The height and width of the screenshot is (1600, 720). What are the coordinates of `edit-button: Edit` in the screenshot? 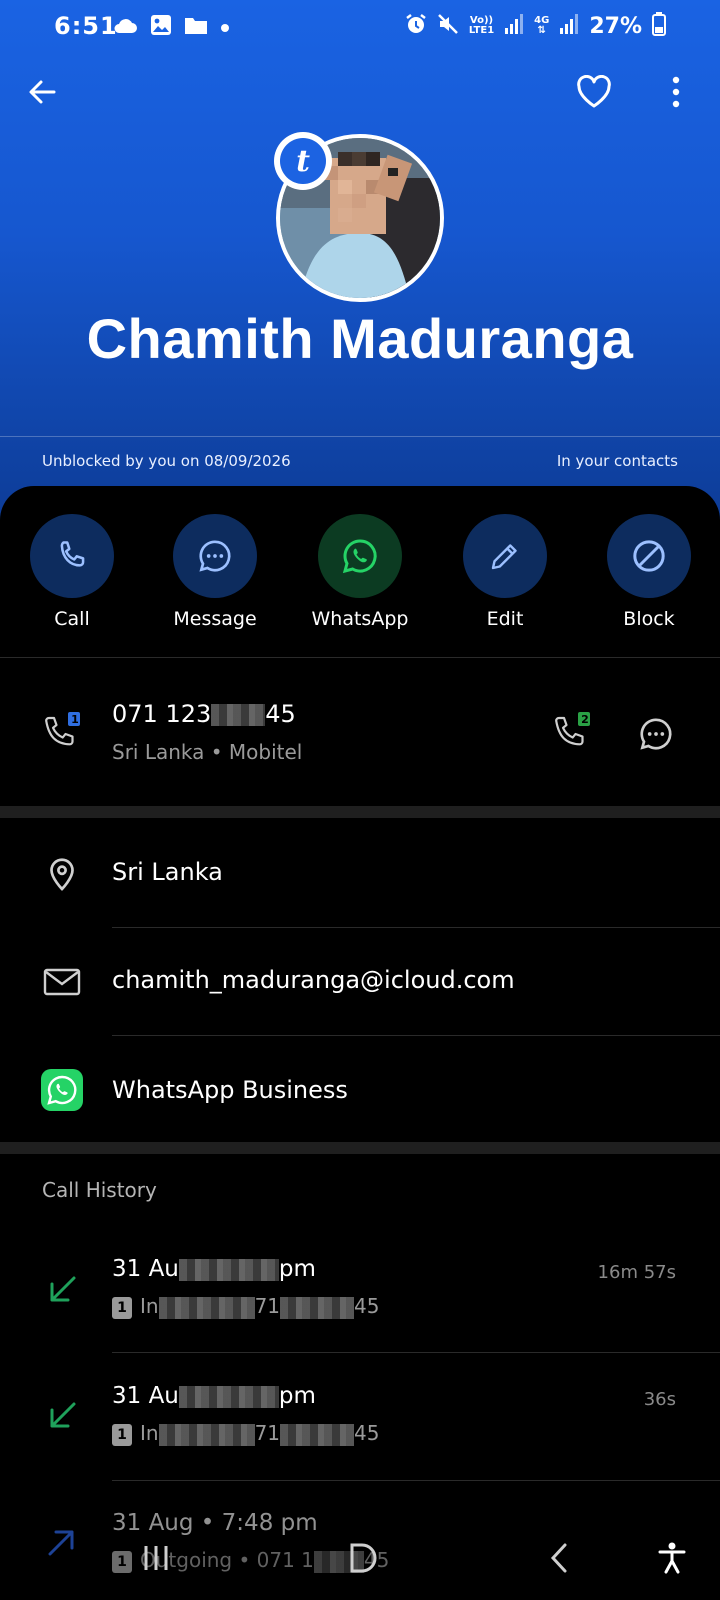 It's located at (505, 572).